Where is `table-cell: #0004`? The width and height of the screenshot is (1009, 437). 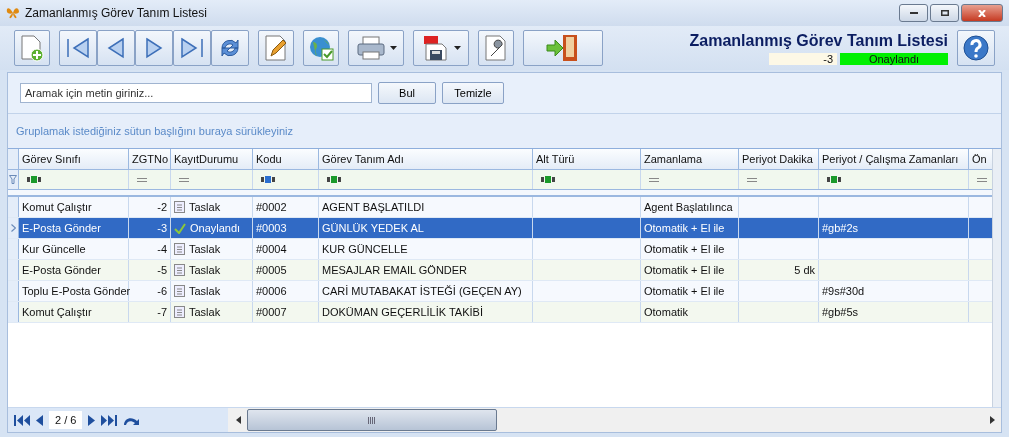 table-cell: #0004 is located at coordinates (271, 249).